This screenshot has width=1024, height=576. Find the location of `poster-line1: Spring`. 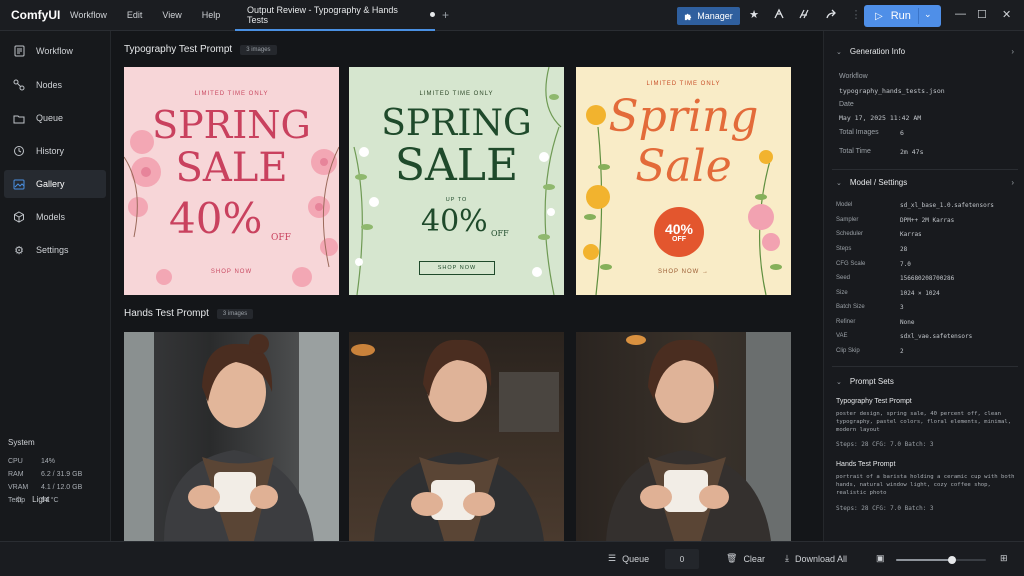

poster-line1: Spring is located at coordinates (683, 116).